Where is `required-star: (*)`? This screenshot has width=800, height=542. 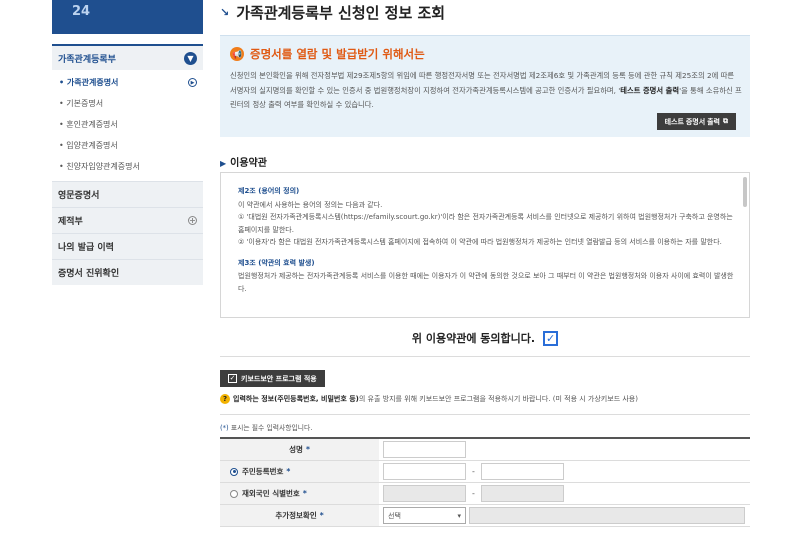
required-star: (*) is located at coordinates (224, 428).